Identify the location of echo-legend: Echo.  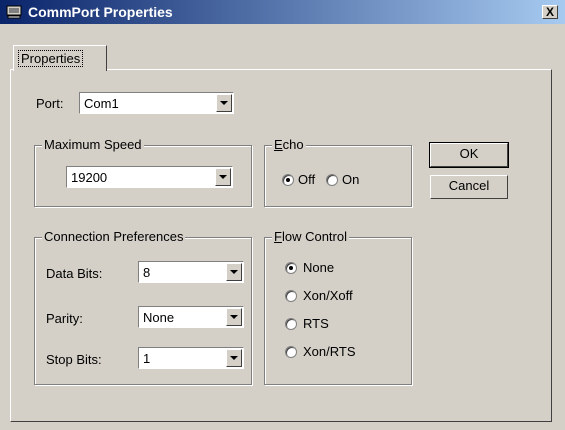
(289, 144).